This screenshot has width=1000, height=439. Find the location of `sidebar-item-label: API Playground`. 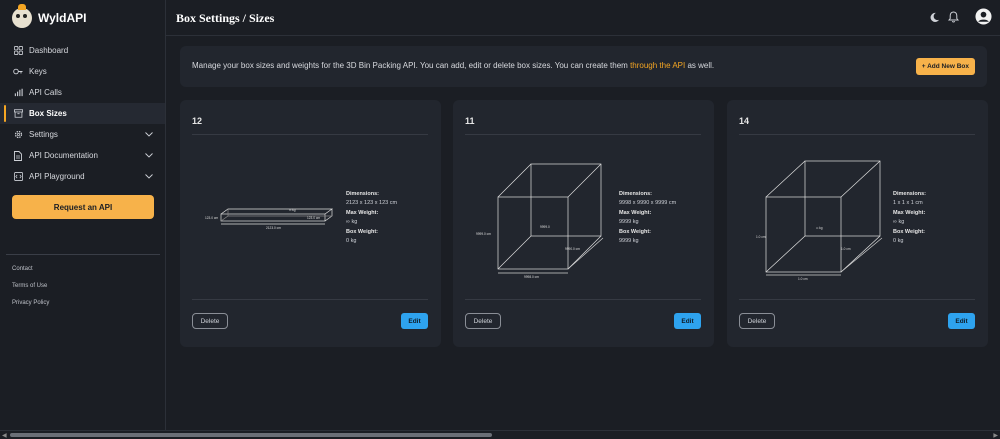

sidebar-item-label: API Playground is located at coordinates (57, 176).